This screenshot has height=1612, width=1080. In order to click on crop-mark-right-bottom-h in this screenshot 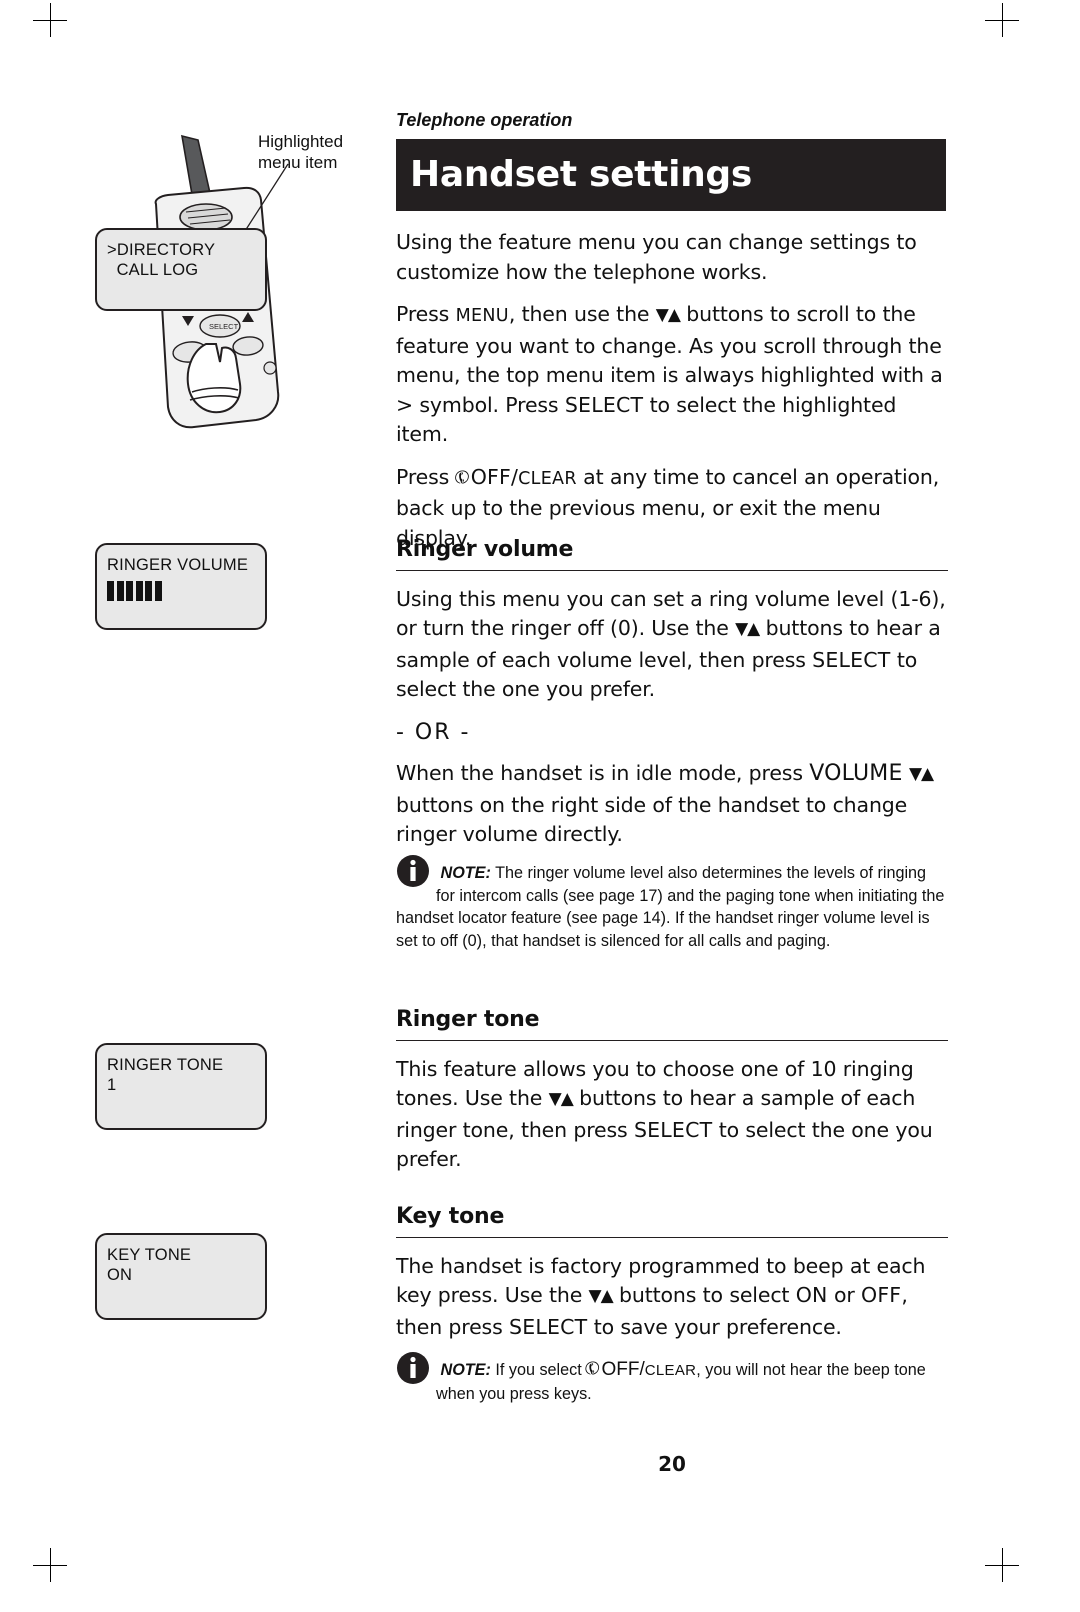, I will do `click(1002, 1565)`.